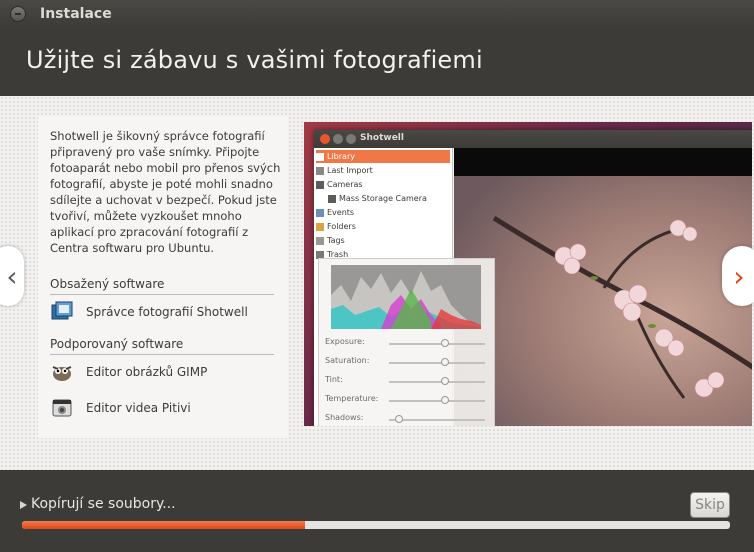  I want to click on software-item-pitivi: Editor videa Pitivi, so click(120, 408).